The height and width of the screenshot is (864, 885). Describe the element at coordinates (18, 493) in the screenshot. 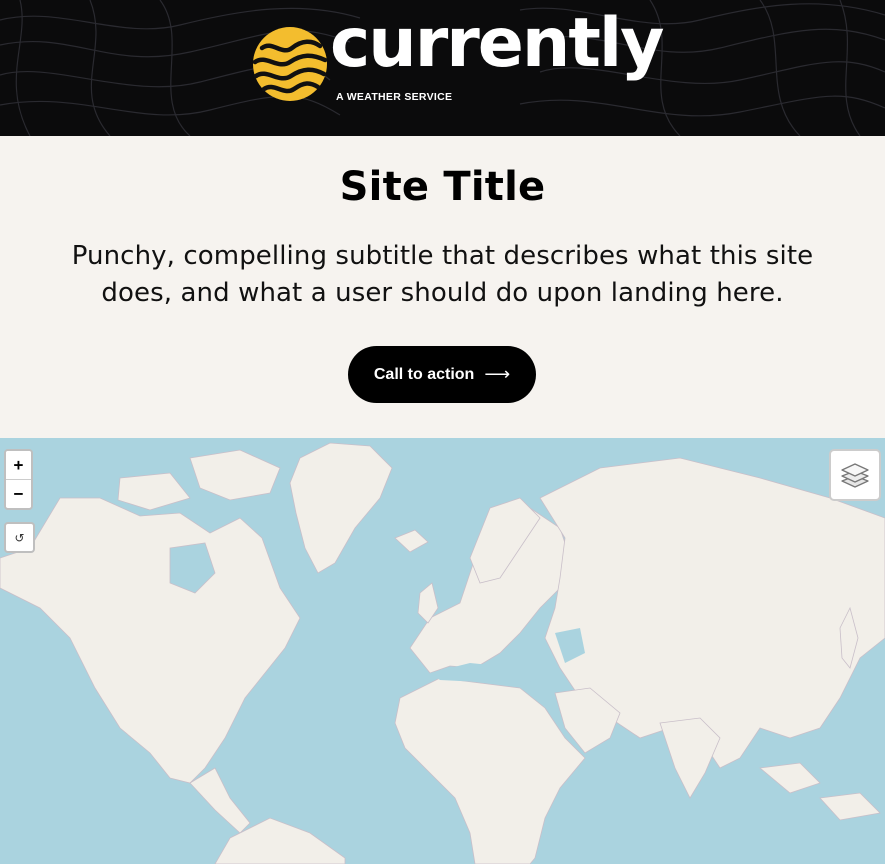

I see `zoom-out-button: −` at that location.